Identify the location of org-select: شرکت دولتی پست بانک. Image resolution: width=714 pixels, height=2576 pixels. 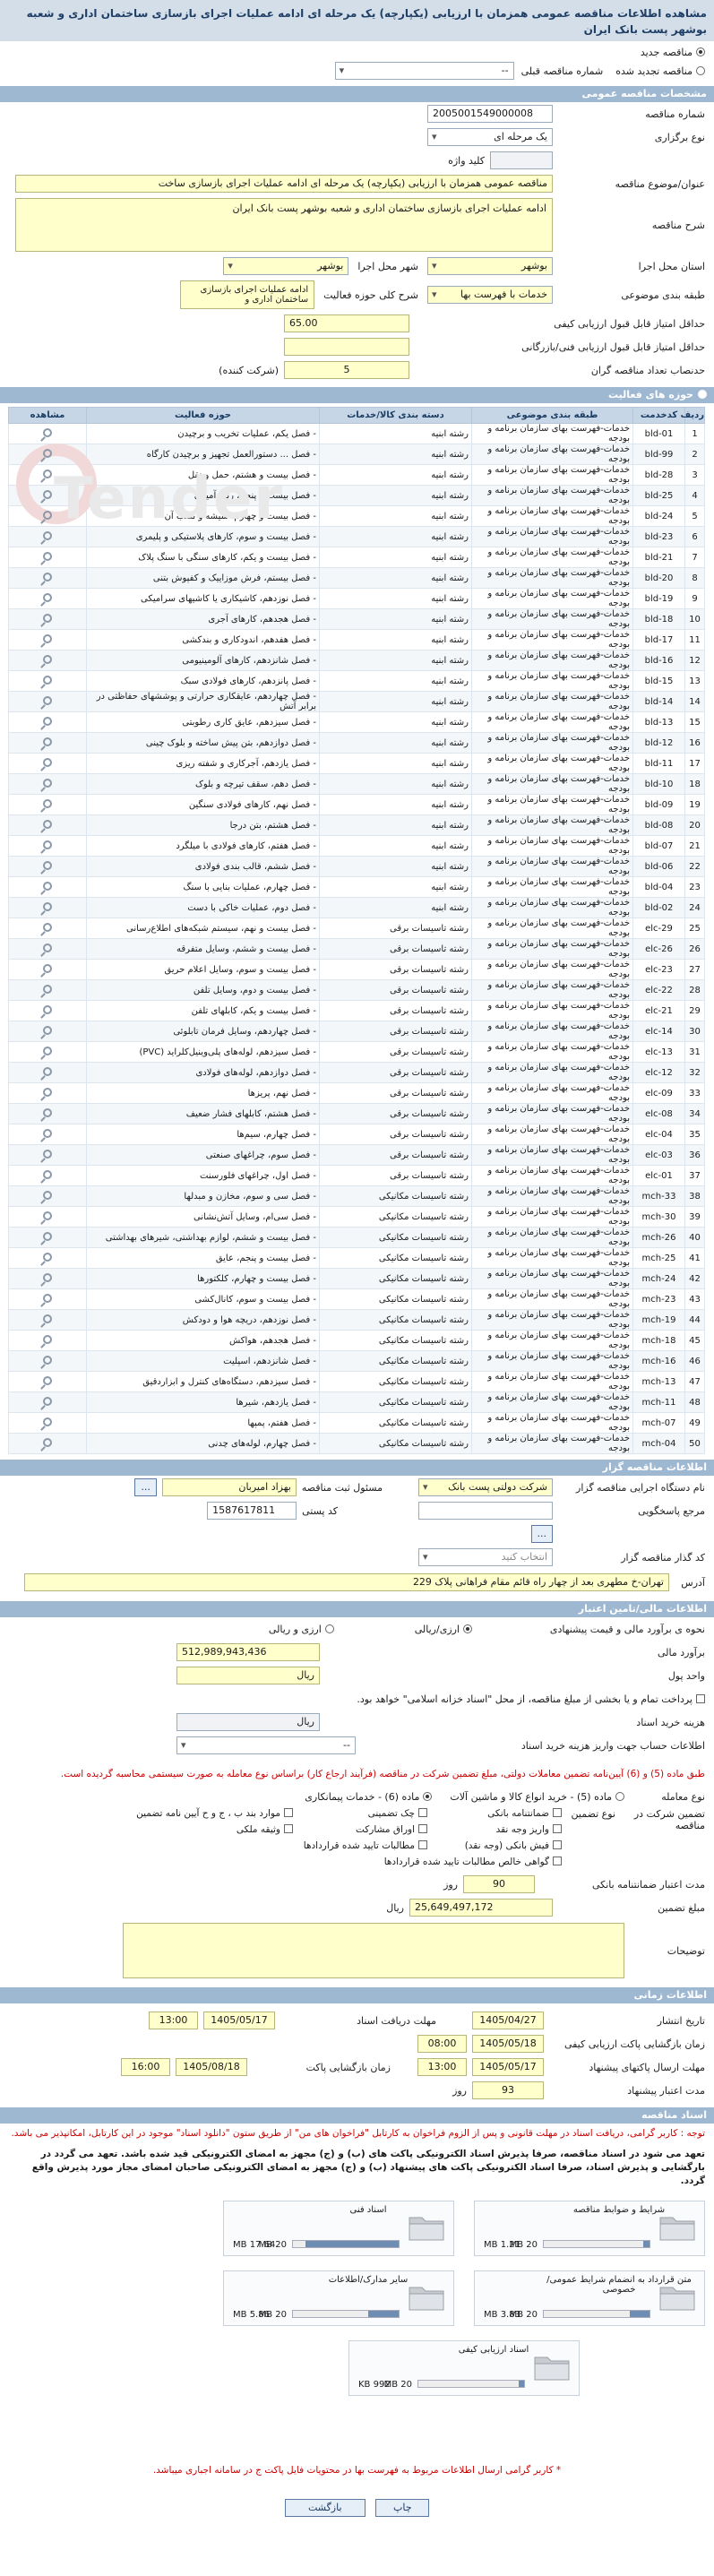
(485, 1487).